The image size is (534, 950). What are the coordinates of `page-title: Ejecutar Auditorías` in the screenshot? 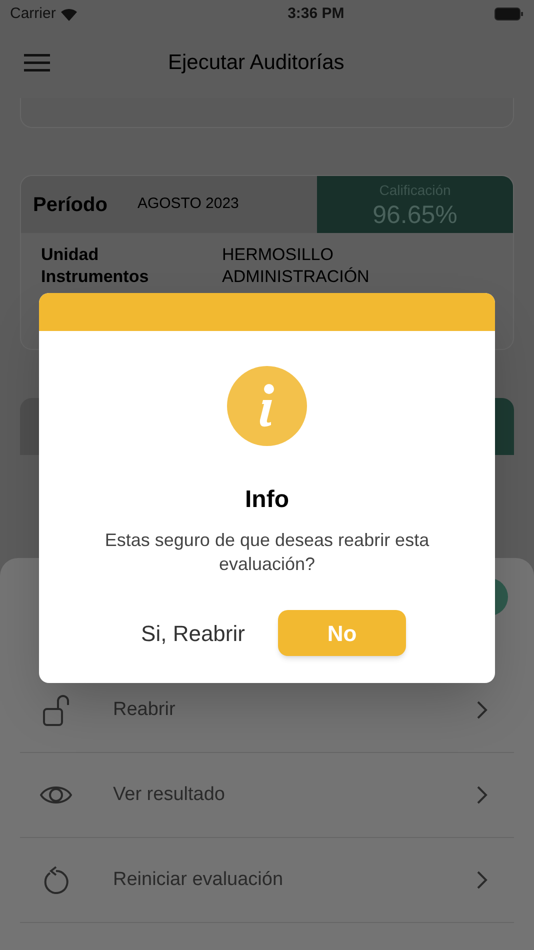 It's located at (256, 63).